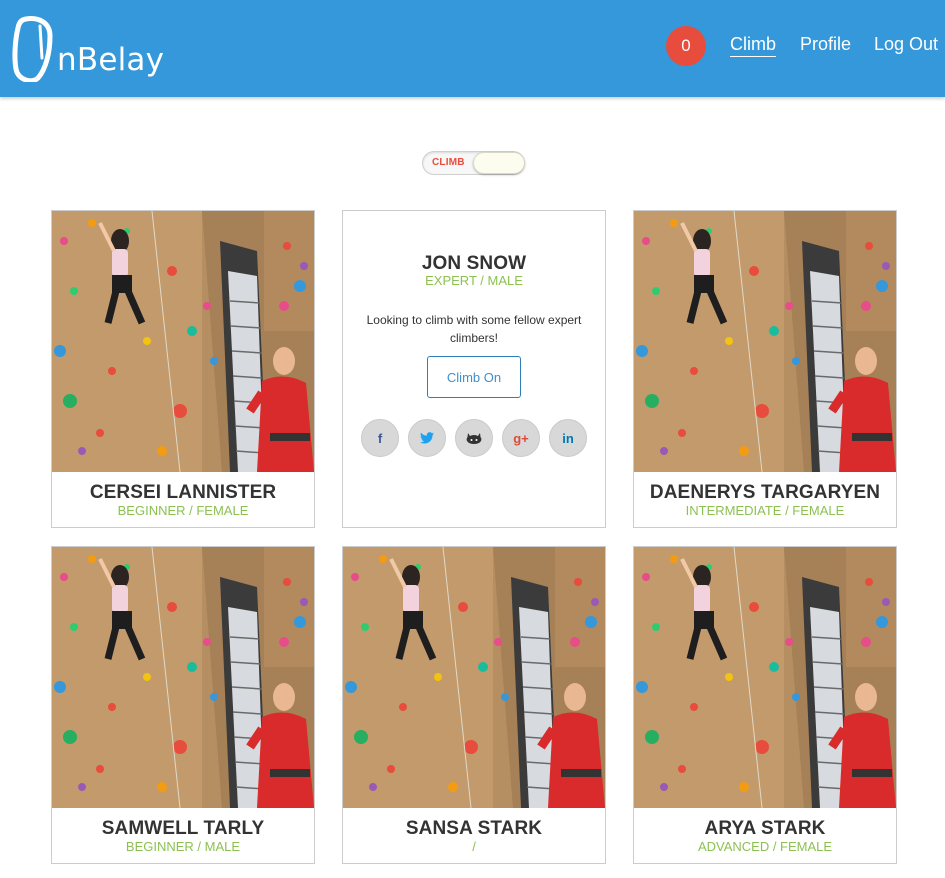 The width and height of the screenshot is (945, 878). Describe the element at coordinates (765, 510) in the screenshot. I see `climber-level-gender: INTERMEDIATE / FEMALE` at that location.